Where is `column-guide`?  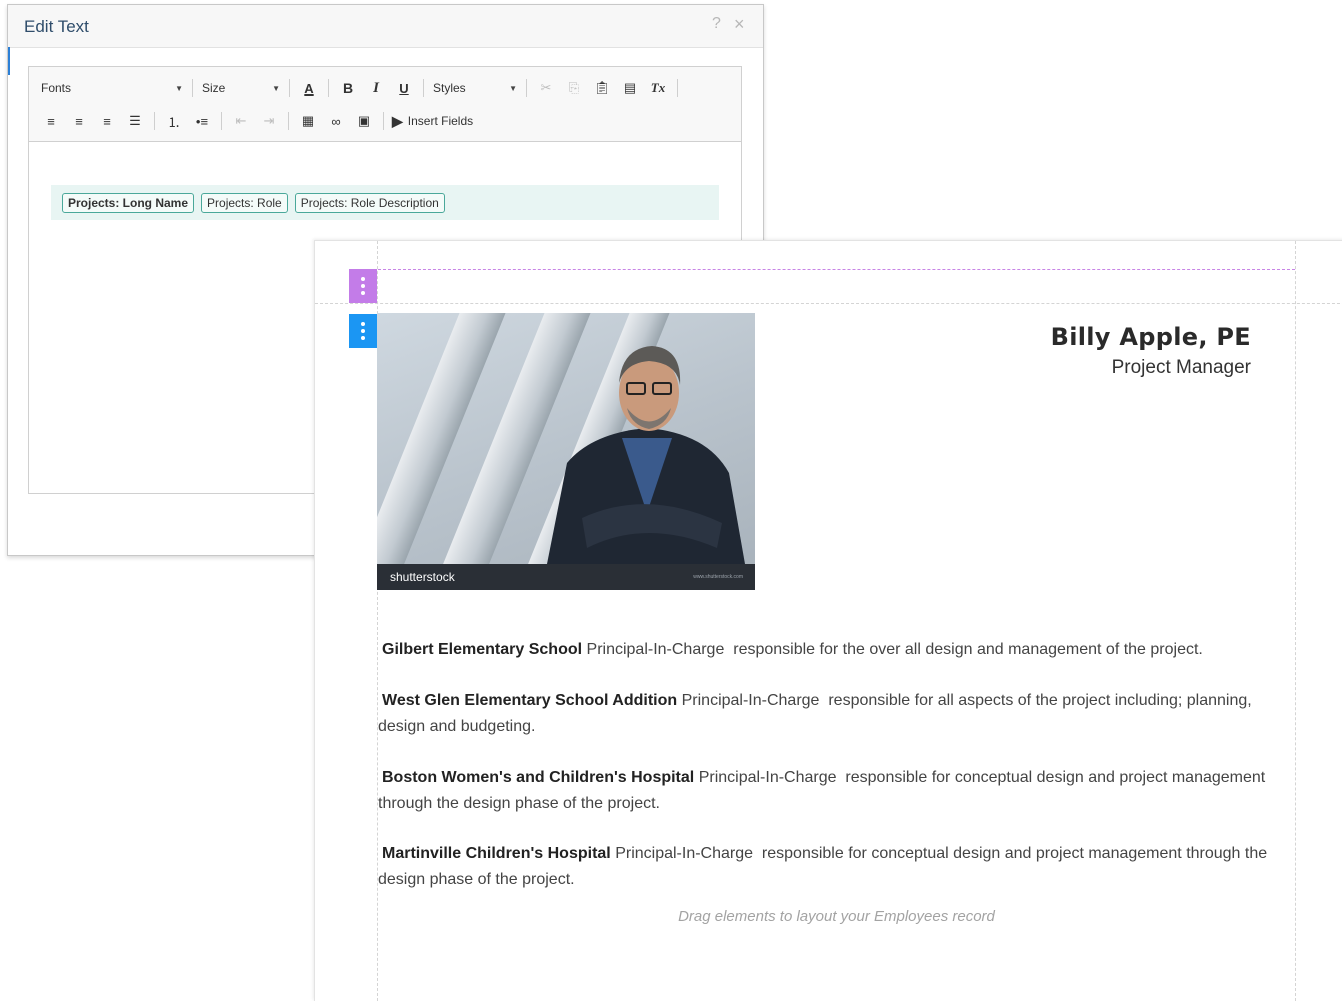
column-guide is located at coordinates (1295, 621).